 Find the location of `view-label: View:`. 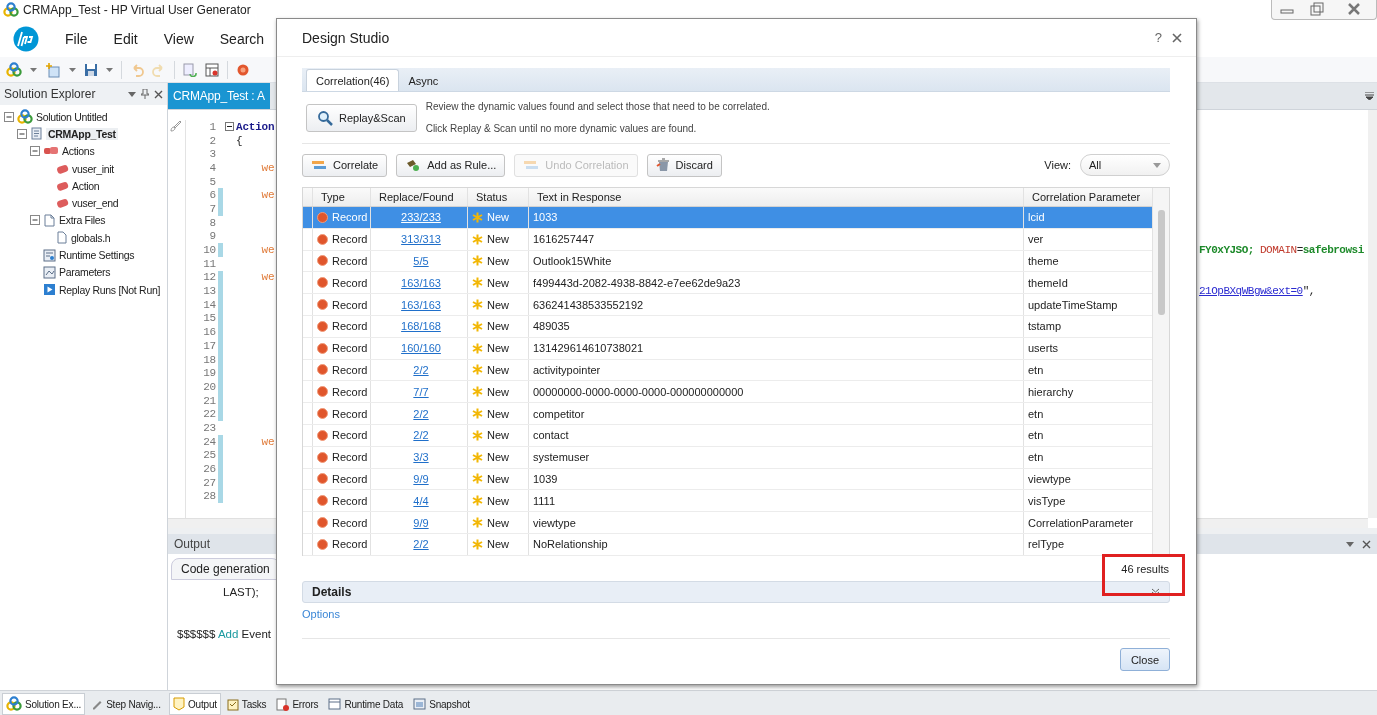

view-label: View: is located at coordinates (1057, 165).